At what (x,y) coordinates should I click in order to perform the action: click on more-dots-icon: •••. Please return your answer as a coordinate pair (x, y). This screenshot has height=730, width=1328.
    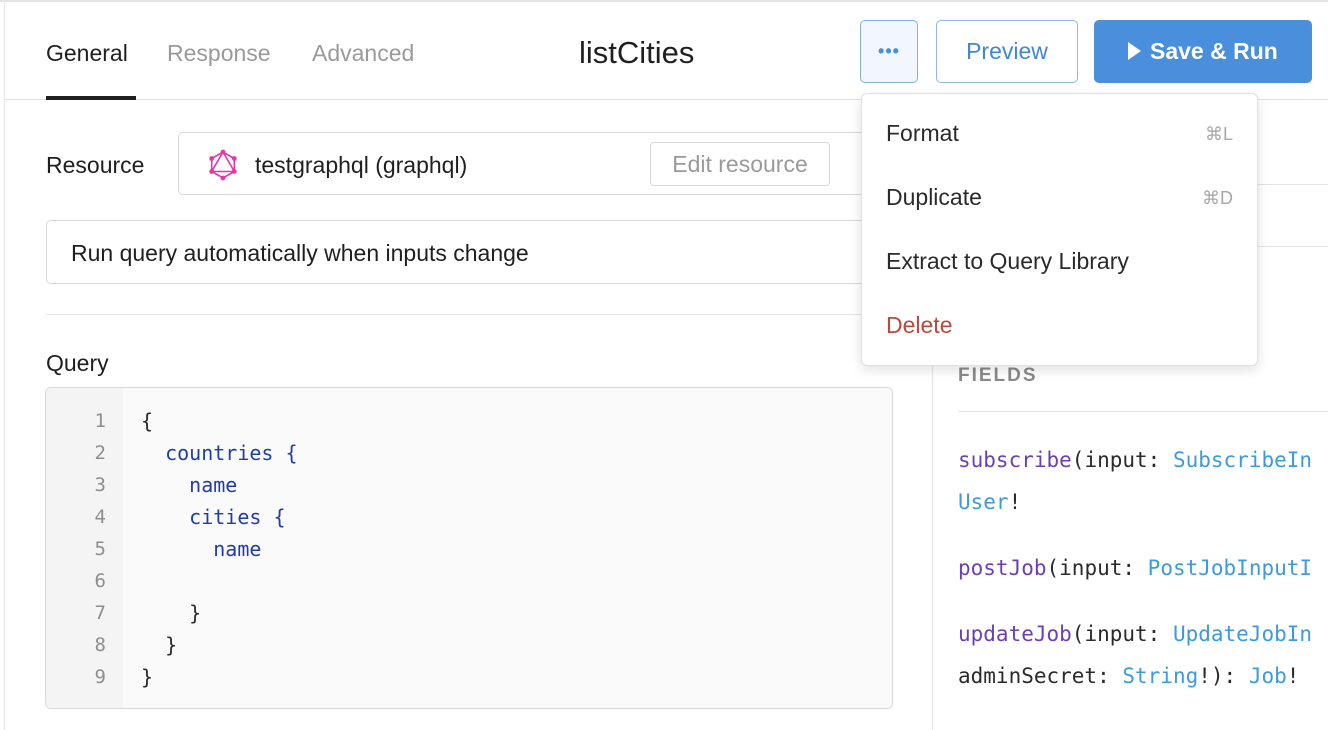
    Looking at the image, I should click on (889, 51).